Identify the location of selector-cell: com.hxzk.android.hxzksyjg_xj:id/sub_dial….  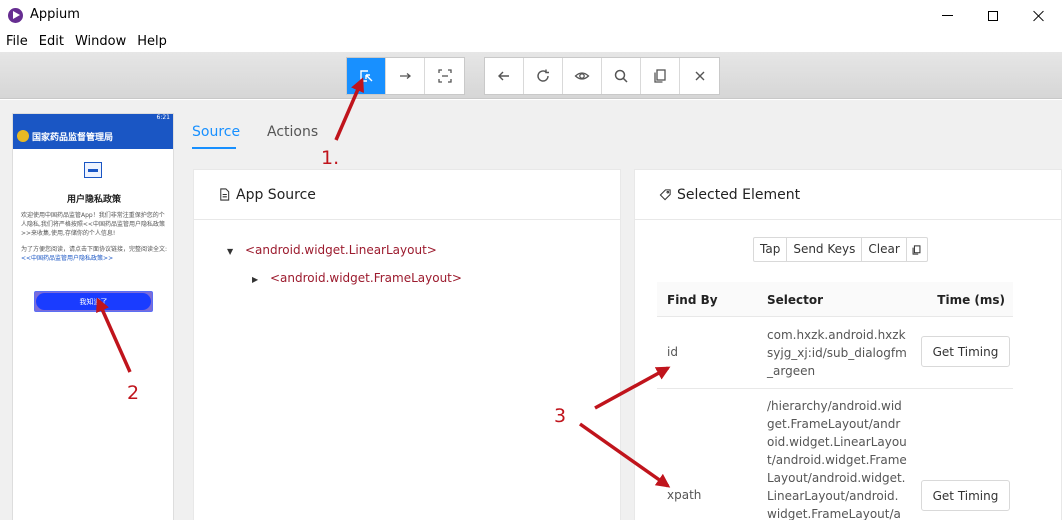
(837, 353).